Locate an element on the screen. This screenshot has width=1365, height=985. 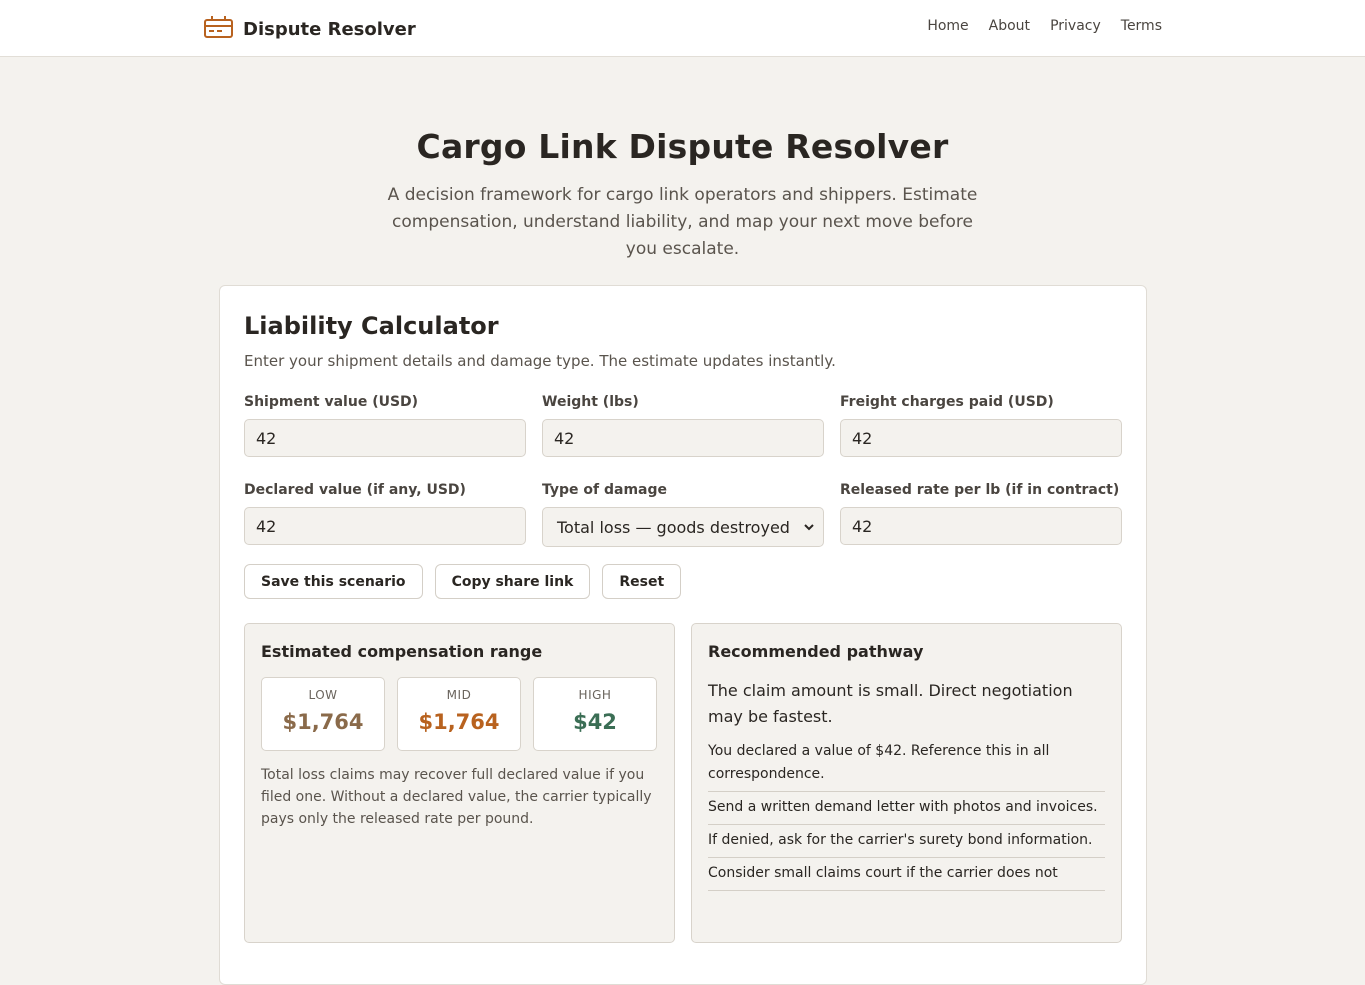
brand: Dispute Resolver is located at coordinates (309, 29).